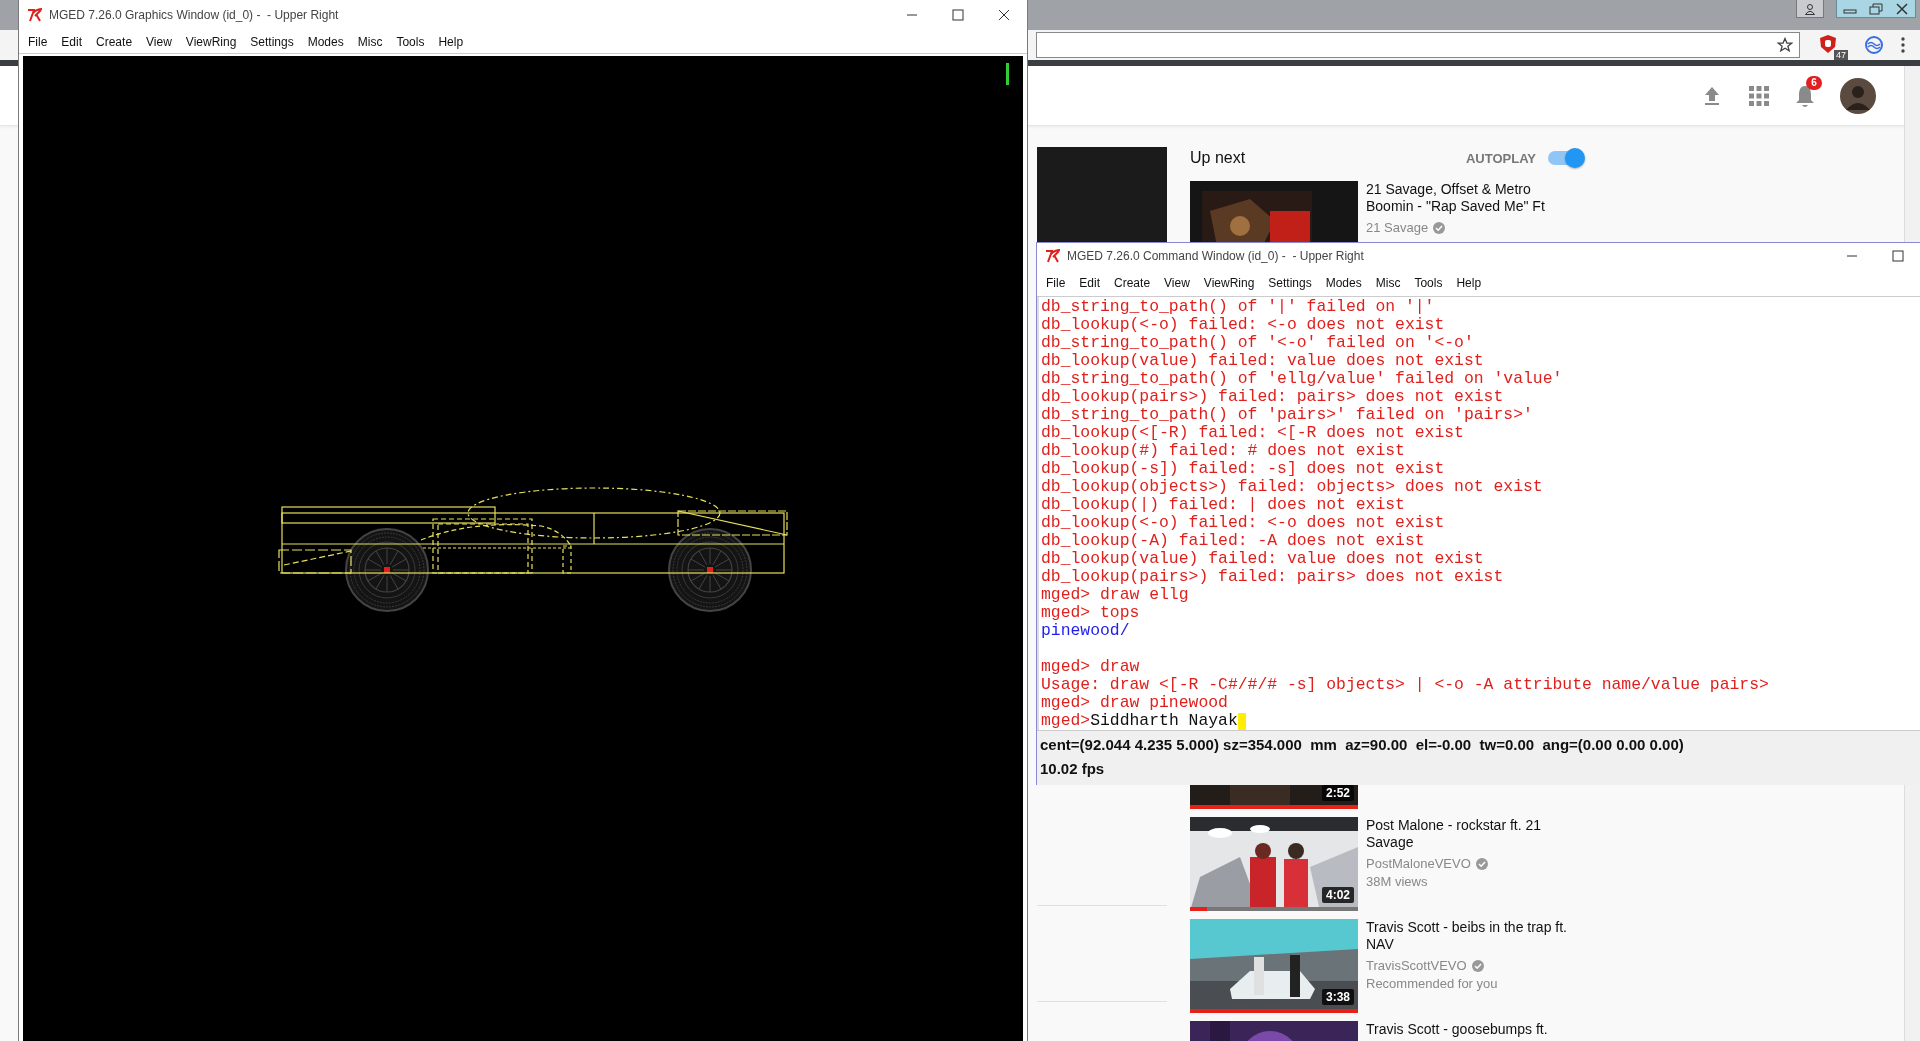 The height and width of the screenshot is (1041, 1920). I want to click on console-output: db_lookup(|) failed: | does not exist, so click(1223, 505).